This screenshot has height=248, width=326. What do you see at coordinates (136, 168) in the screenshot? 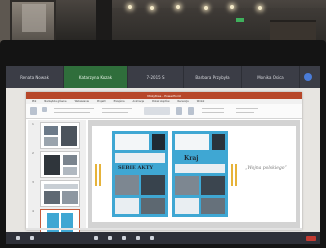
I see `brochure-left-title: SEBIE AKTY` at bounding box center [136, 168].